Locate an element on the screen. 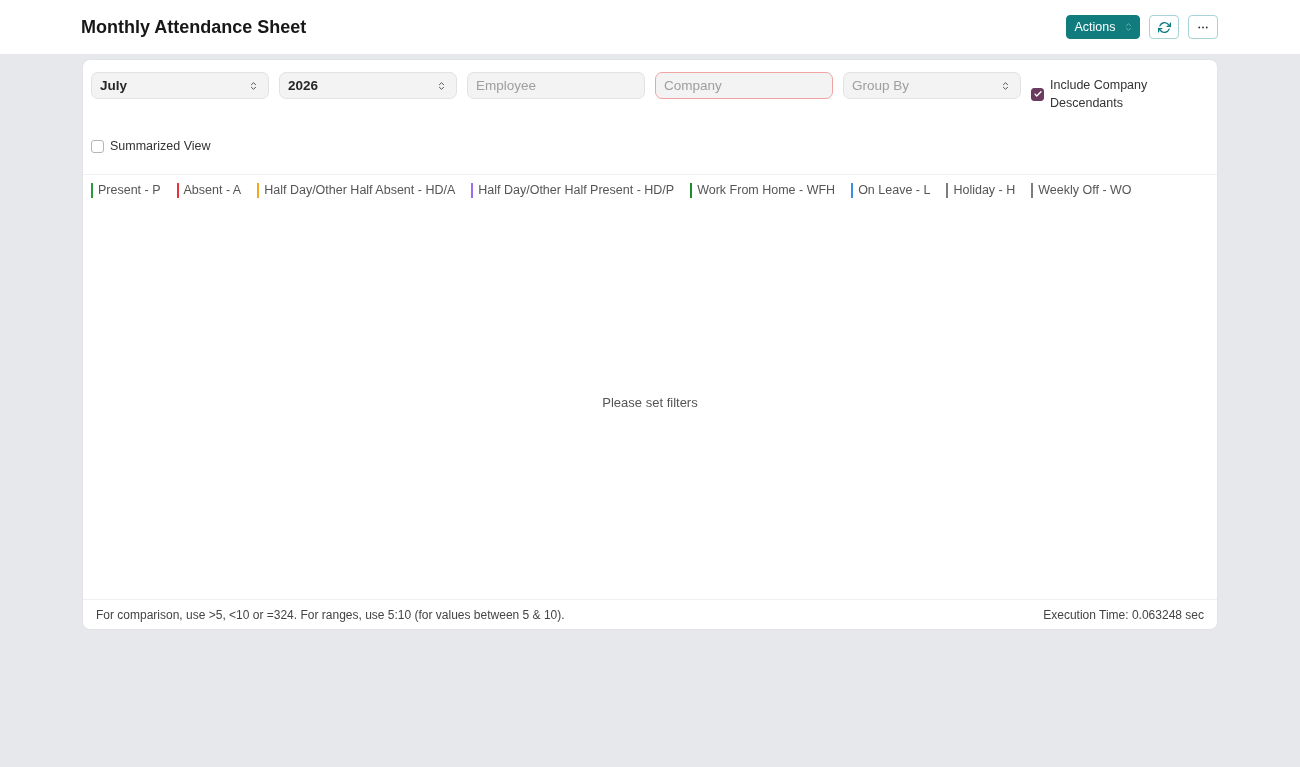 This screenshot has height=767, width=1300. check-icon is located at coordinates (1037, 94).